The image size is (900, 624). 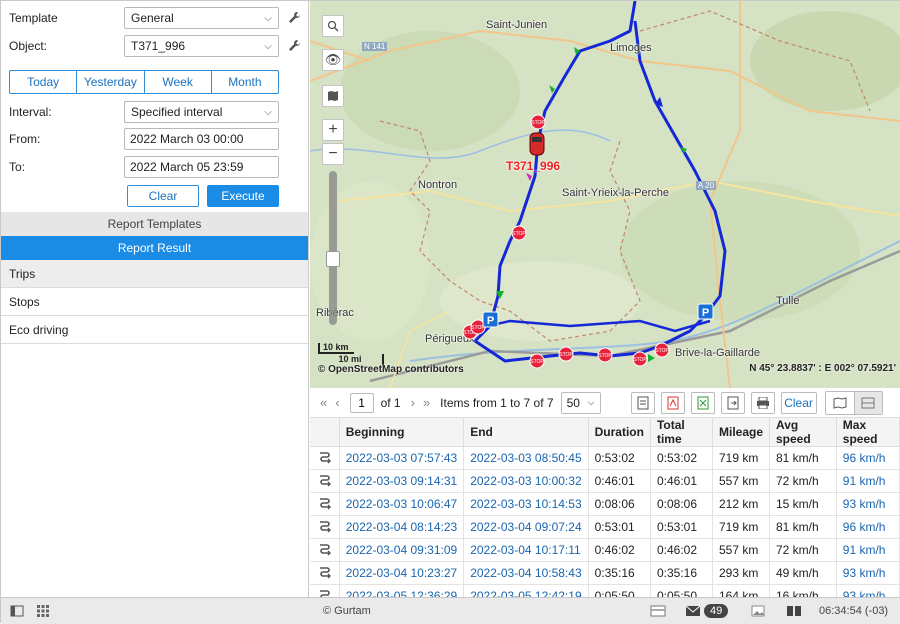 What do you see at coordinates (402, 432) in the screenshot?
I see `column-header-beginning: Beginning` at bounding box center [402, 432].